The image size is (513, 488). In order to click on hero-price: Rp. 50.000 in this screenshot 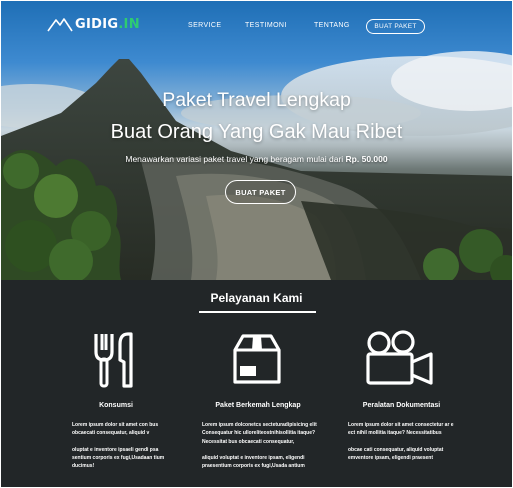, I will do `click(366, 159)`.